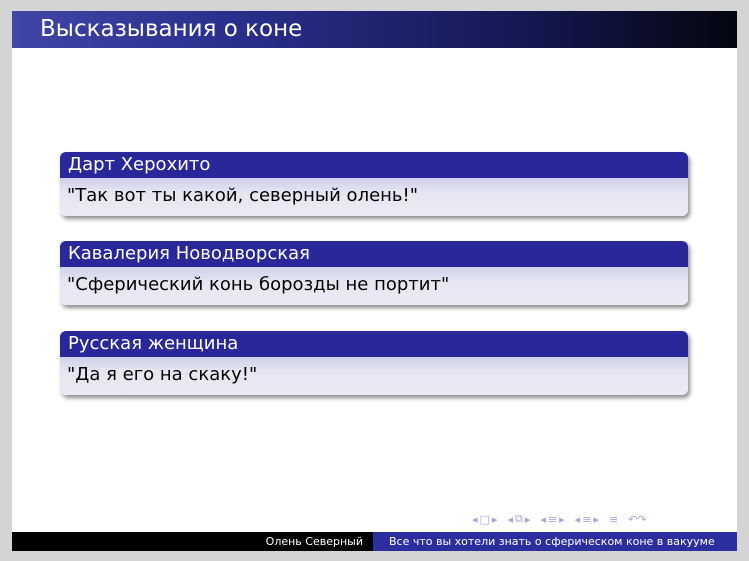 The height and width of the screenshot is (561, 749). Describe the element at coordinates (374, 197) in the screenshot. I see `quote-block-body: "Так вот ты какой, северный олень!"` at that location.